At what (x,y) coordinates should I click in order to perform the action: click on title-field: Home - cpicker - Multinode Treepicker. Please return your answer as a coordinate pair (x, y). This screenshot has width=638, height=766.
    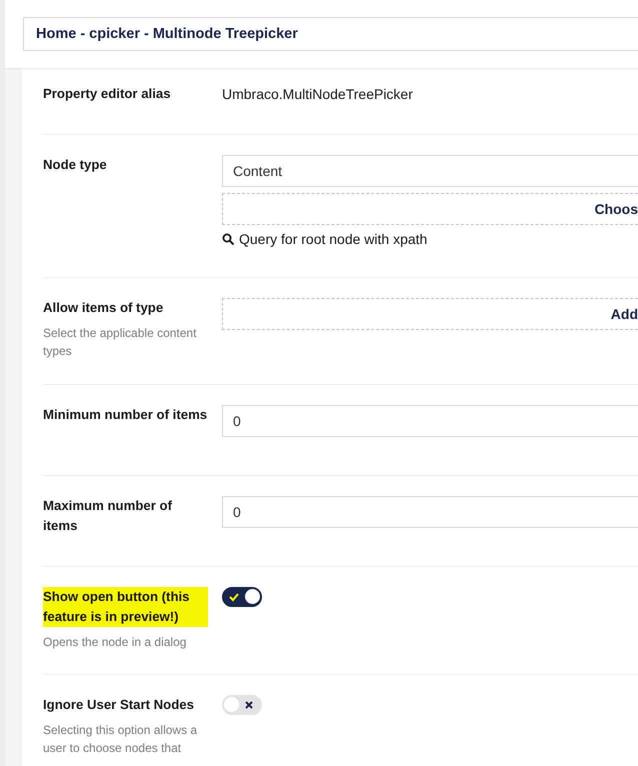
    Looking at the image, I should click on (330, 34).